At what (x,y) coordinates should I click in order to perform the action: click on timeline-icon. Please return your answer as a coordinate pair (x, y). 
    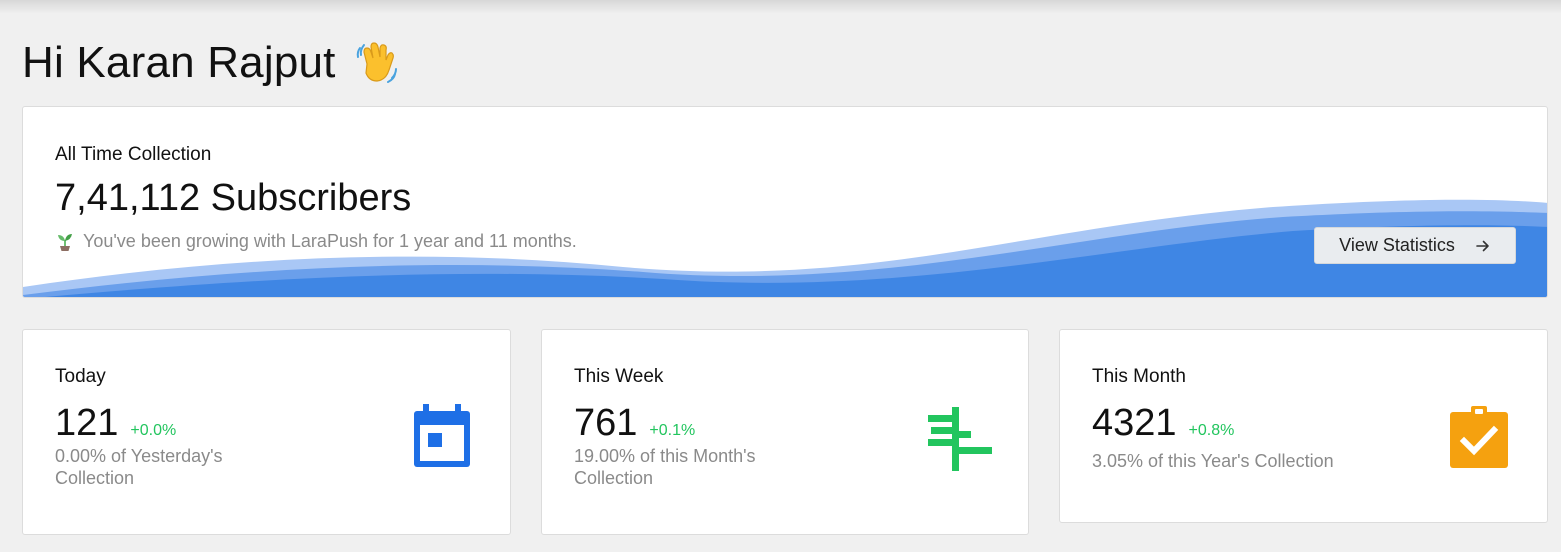
    Looking at the image, I should click on (960, 439).